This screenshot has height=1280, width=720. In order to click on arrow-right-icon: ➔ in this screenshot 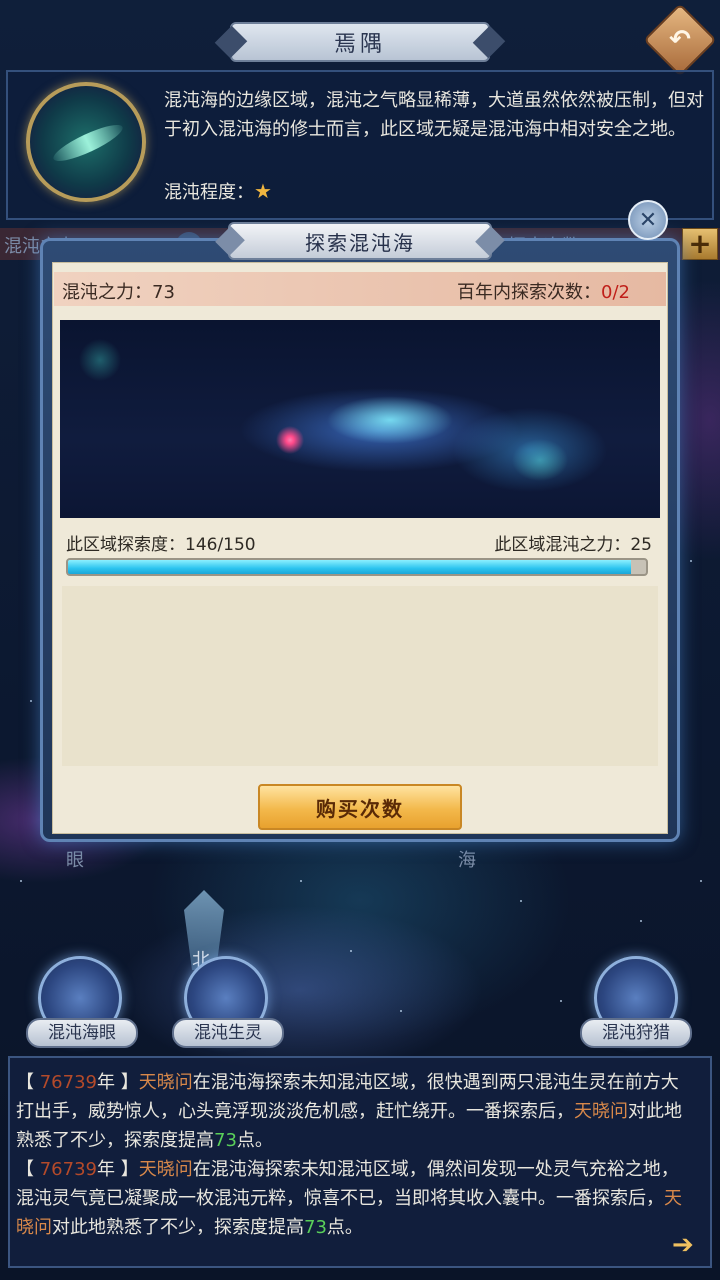, I will do `click(683, 1245)`.